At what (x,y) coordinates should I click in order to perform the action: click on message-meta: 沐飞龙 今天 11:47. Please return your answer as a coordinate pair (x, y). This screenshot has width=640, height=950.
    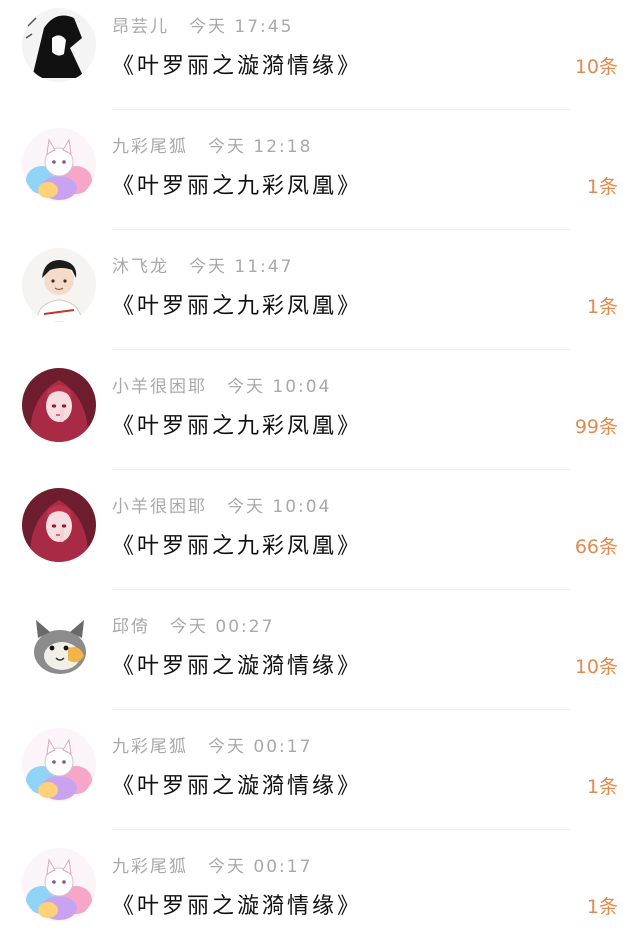
    Looking at the image, I should click on (202, 264).